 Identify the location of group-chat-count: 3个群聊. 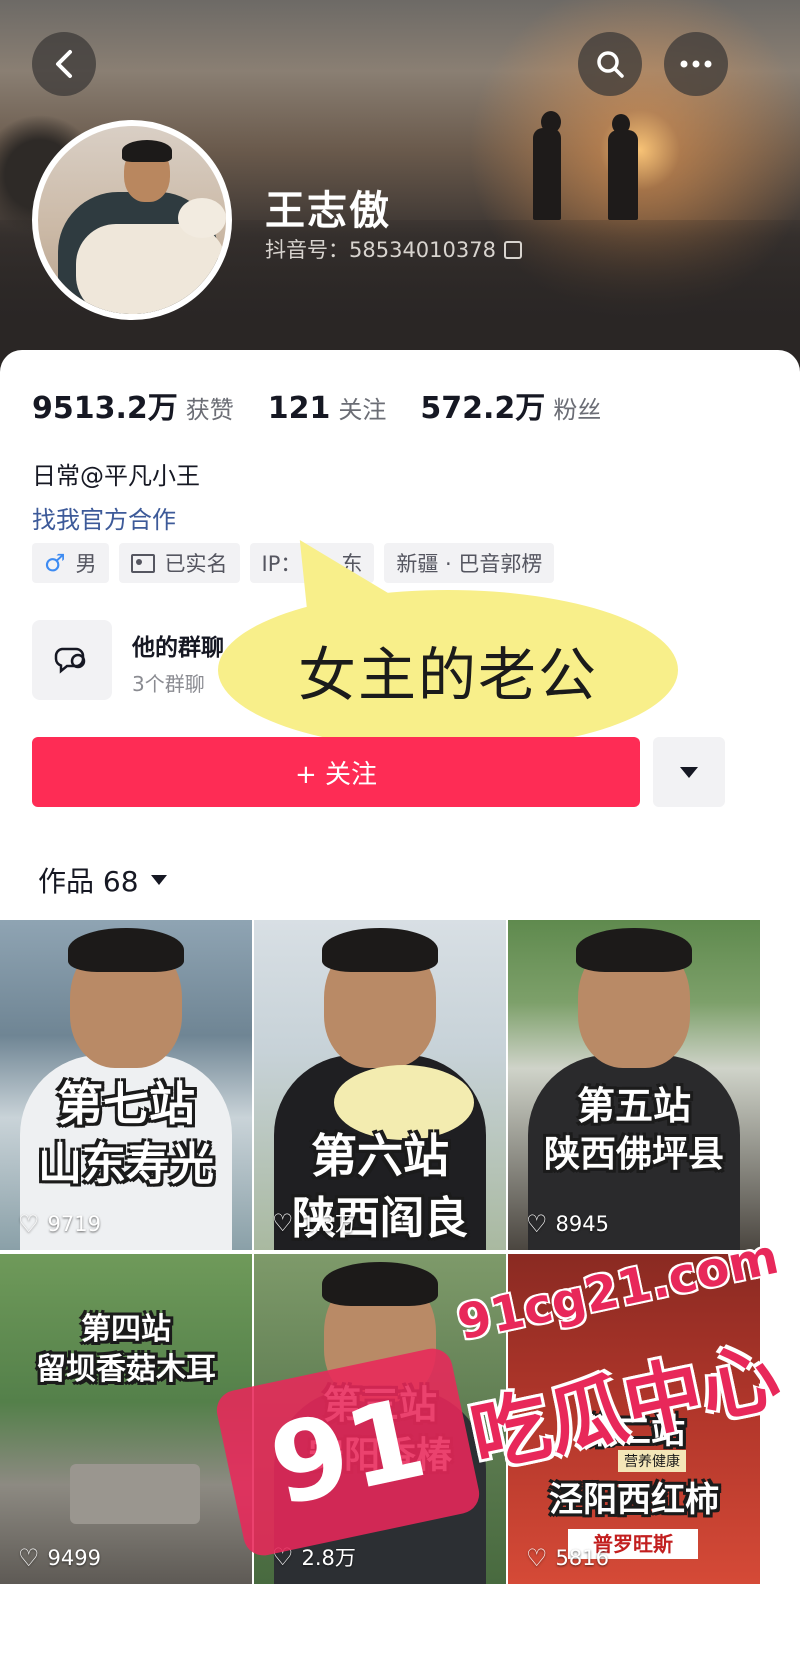
(168, 684).